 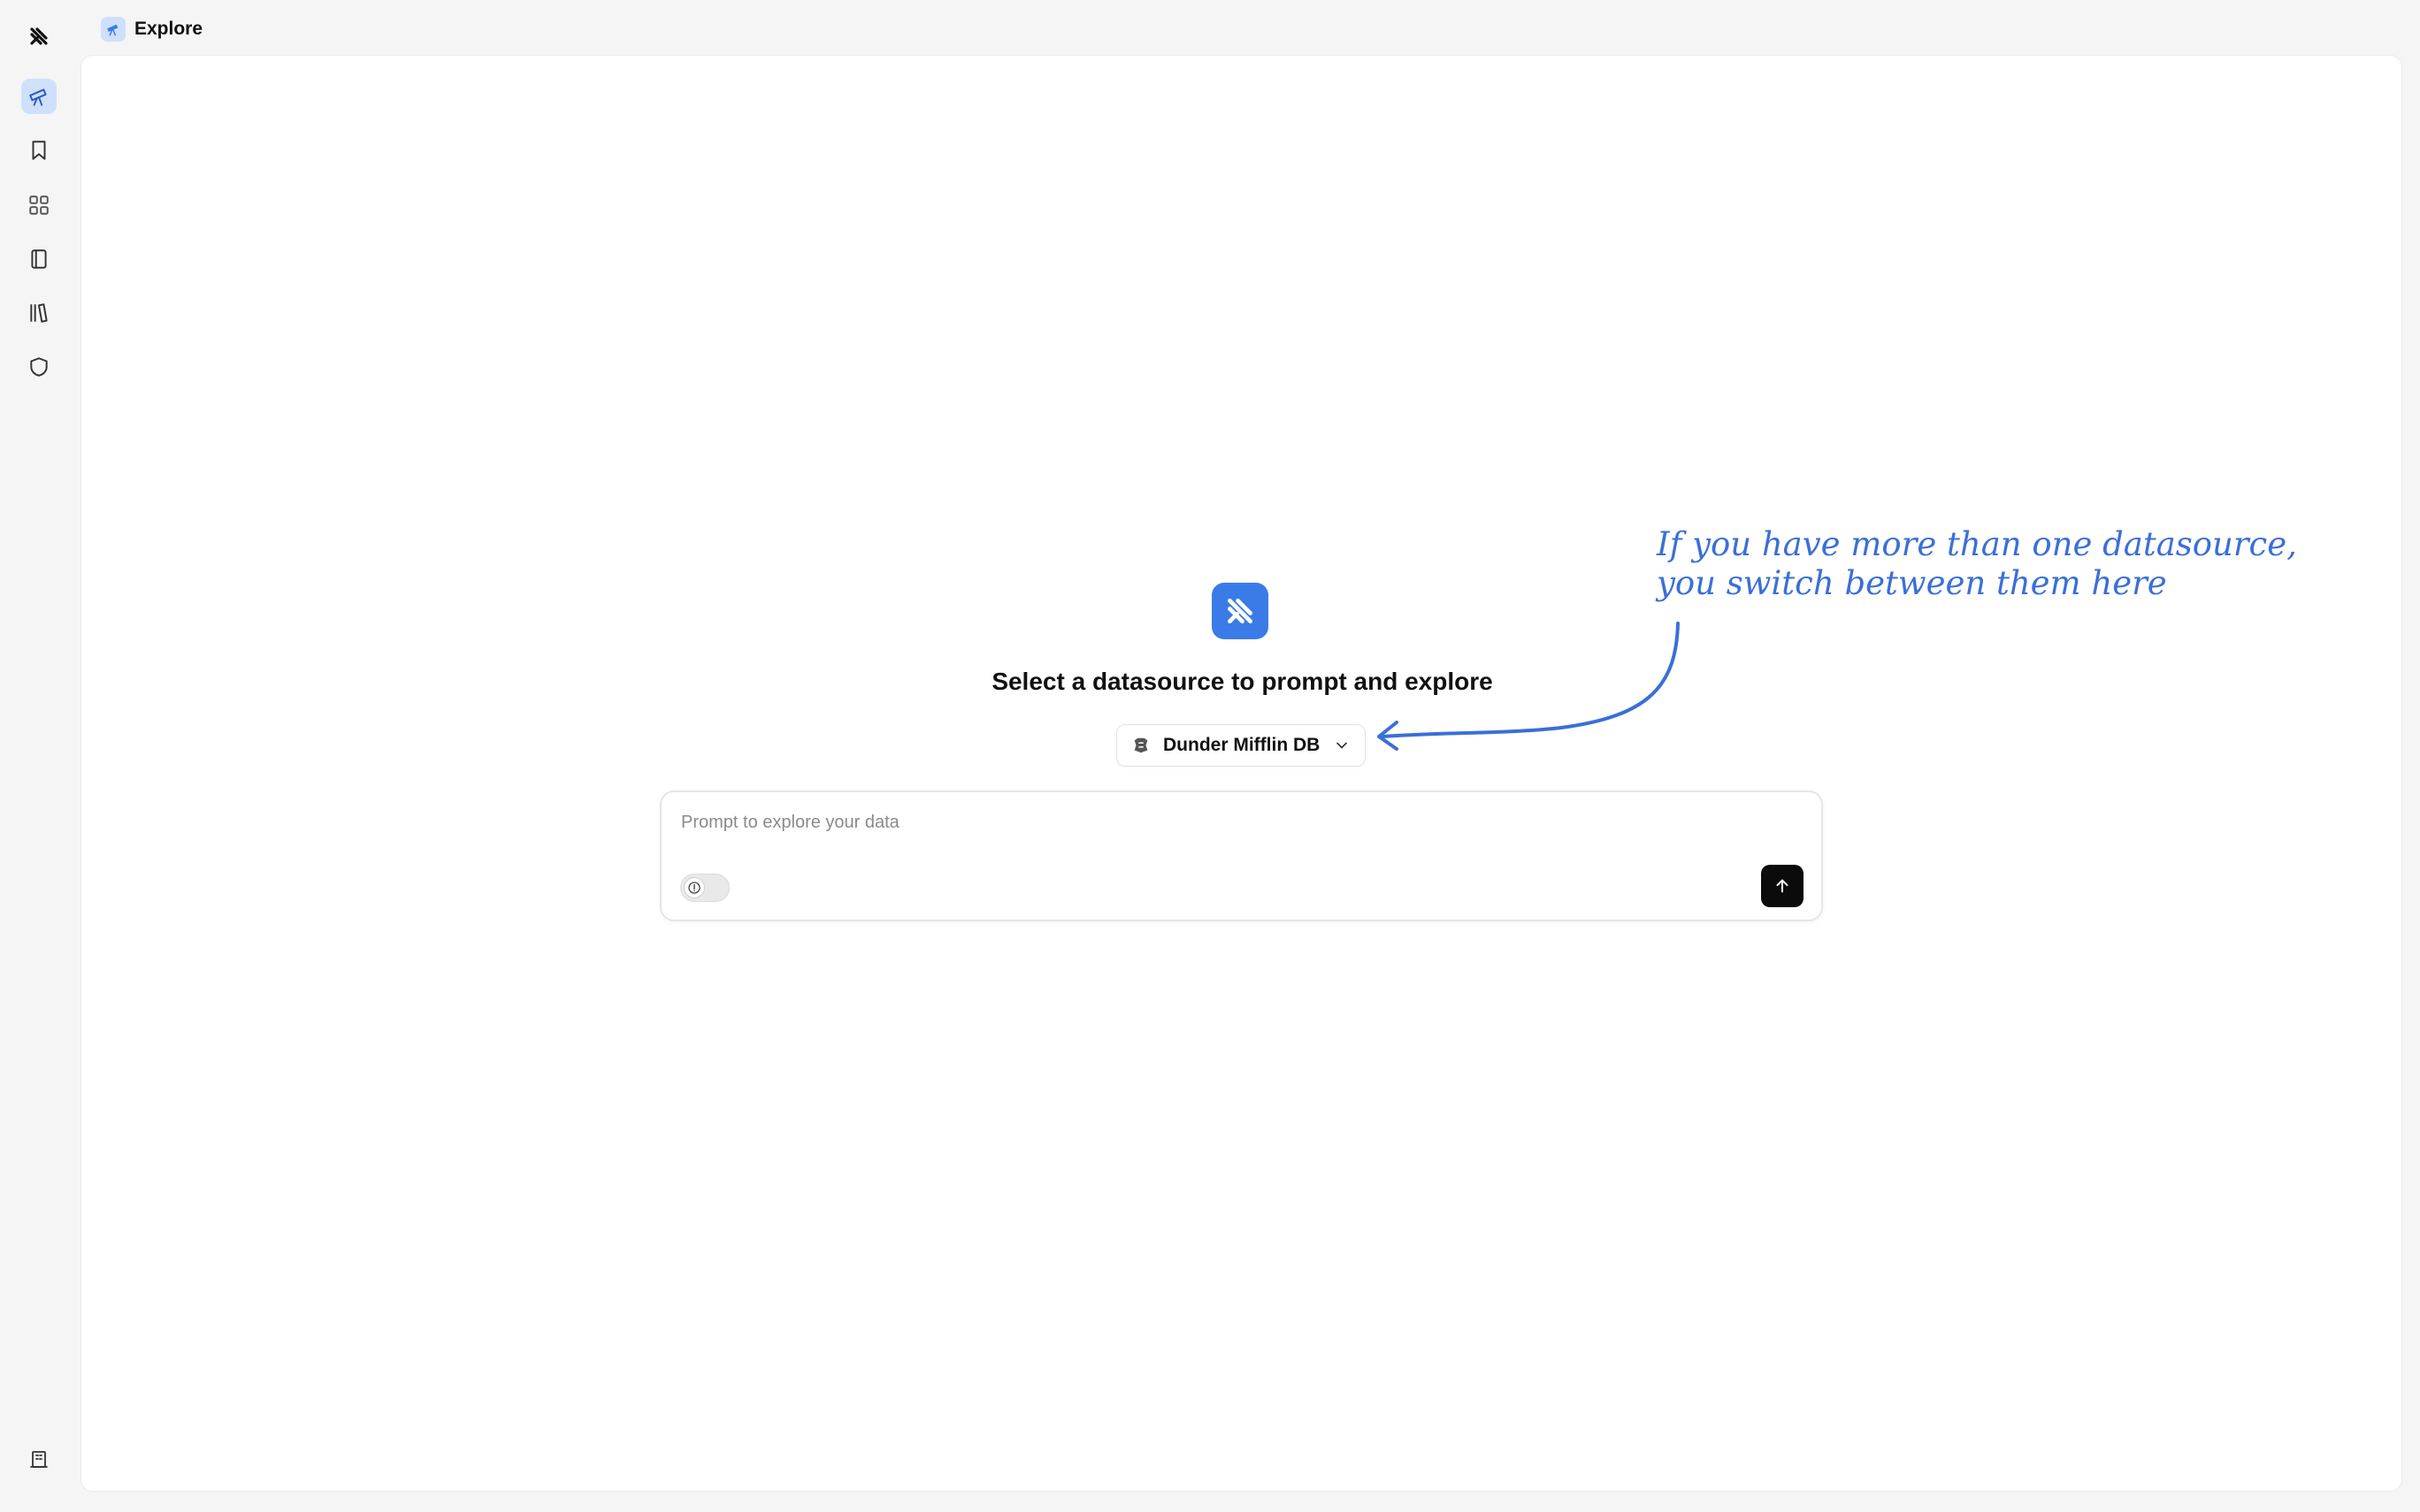 I want to click on datasource-selected-label: Dunder Mifflin DB, so click(x=1242, y=745).